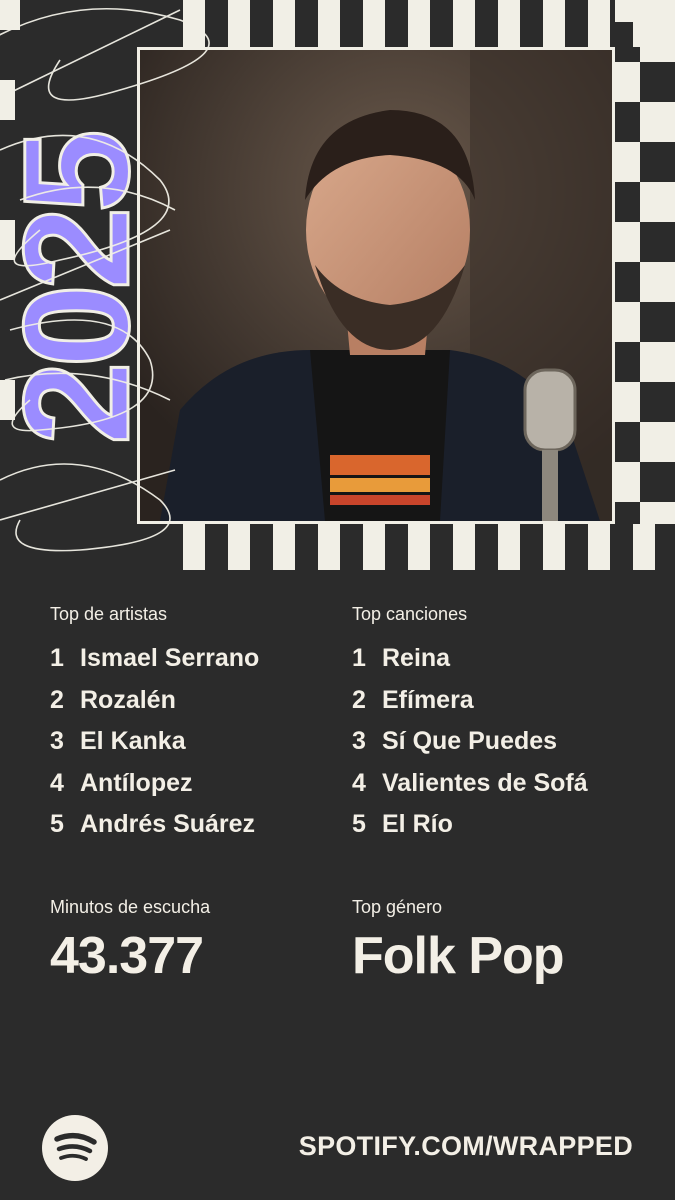 The height and width of the screenshot is (1200, 675). What do you see at coordinates (470, 741) in the screenshot?
I see `song-name: Sí Que Puedes` at bounding box center [470, 741].